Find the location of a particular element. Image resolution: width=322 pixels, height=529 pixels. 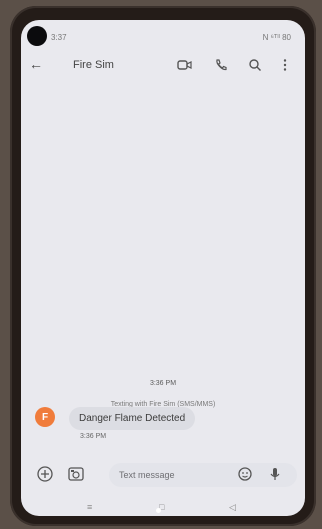

message-bubble: Danger Flame Detected is located at coordinates (132, 418).